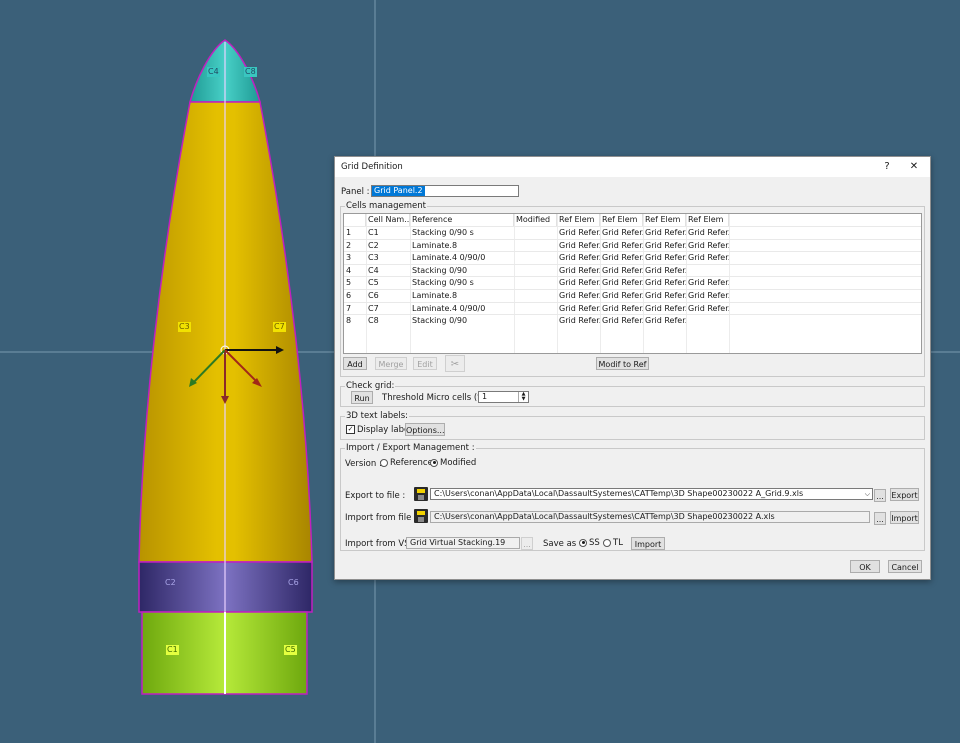  I want to click on add-button: Add, so click(355, 363).